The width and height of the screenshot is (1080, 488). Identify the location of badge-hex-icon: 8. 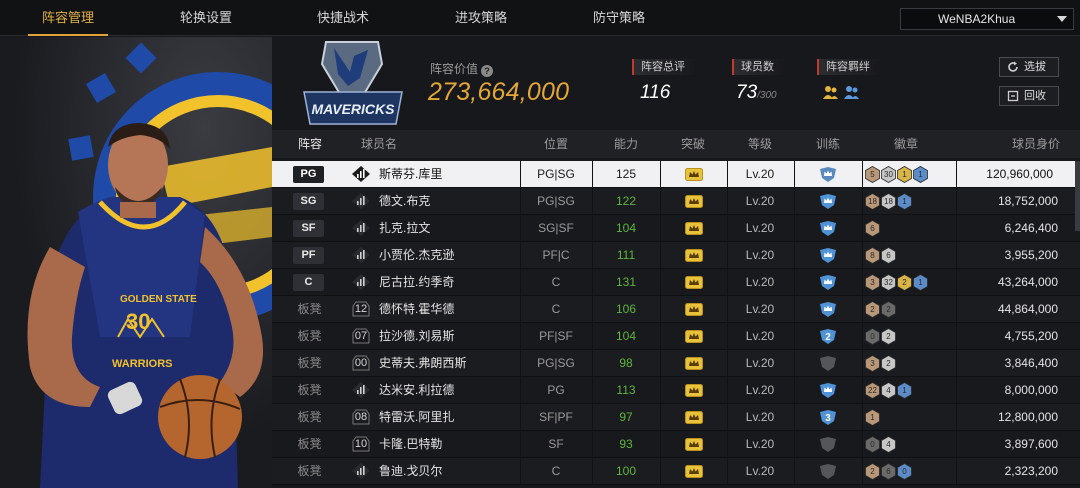
(872, 255).